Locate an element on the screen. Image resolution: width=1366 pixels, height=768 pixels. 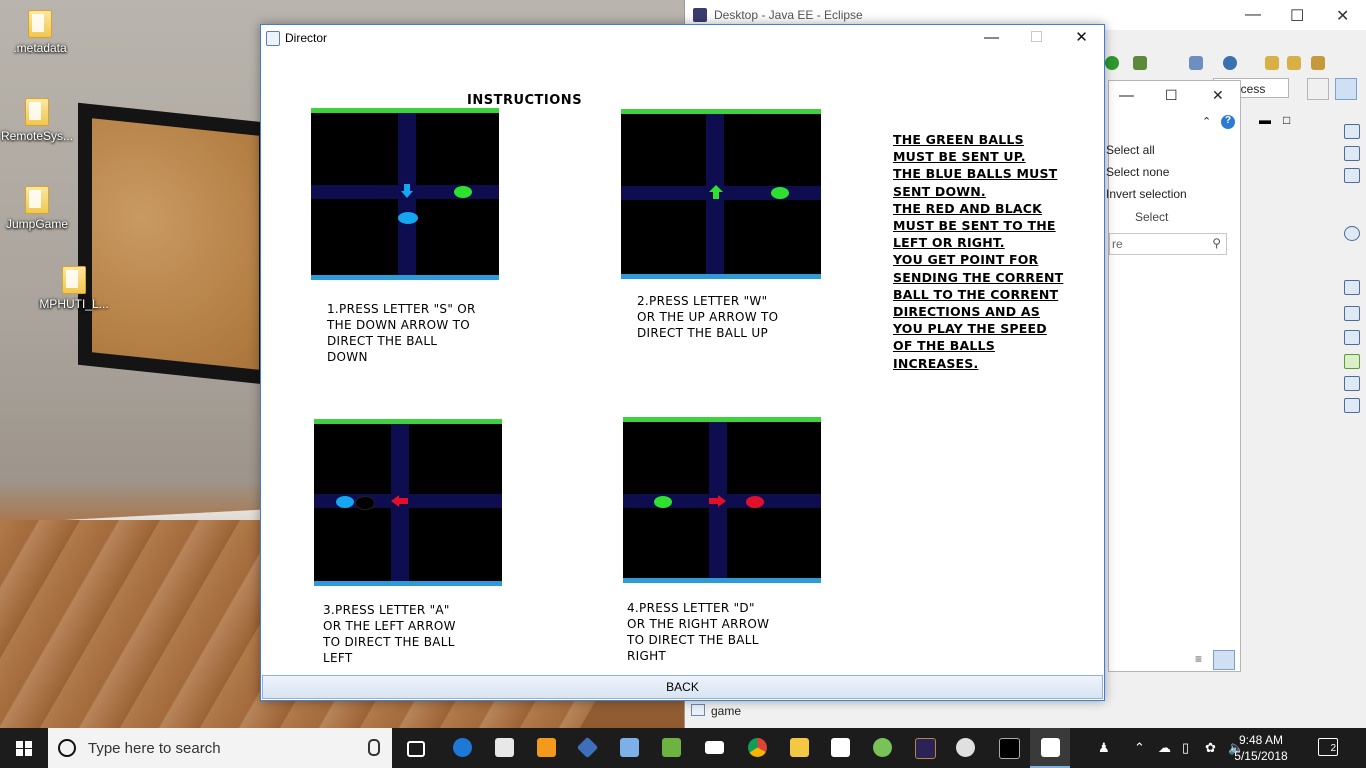
chart-icon is located at coordinates (671, 747).